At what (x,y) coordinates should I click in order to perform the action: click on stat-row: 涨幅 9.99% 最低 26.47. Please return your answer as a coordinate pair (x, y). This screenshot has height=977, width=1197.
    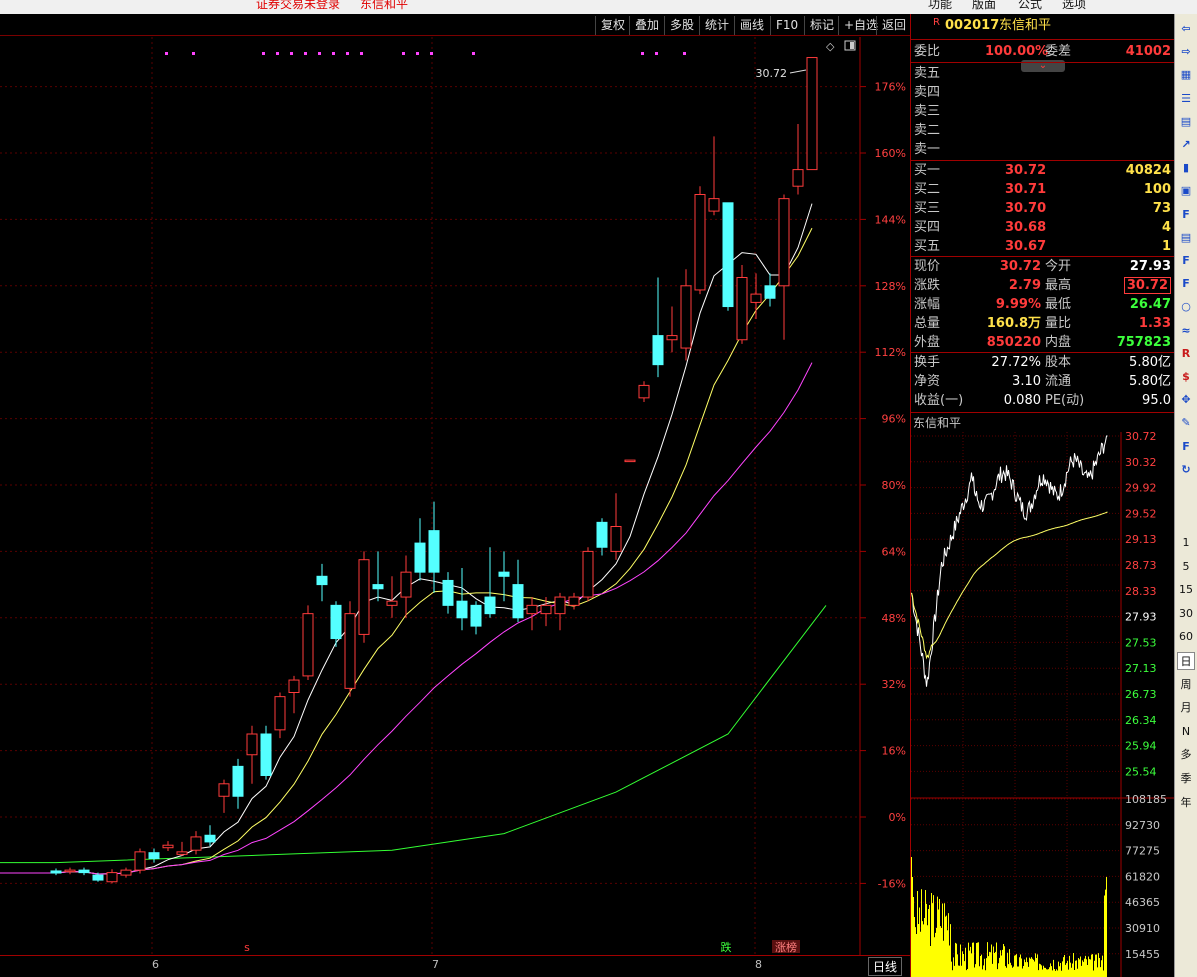
    Looking at the image, I should click on (1043, 304).